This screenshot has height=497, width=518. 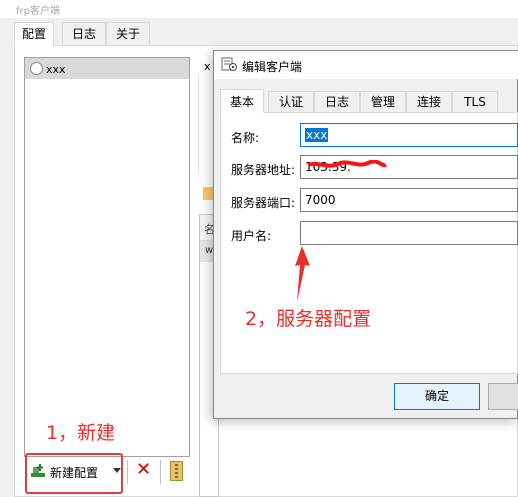 I want to click on app-icon, so click(x=229, y=64).